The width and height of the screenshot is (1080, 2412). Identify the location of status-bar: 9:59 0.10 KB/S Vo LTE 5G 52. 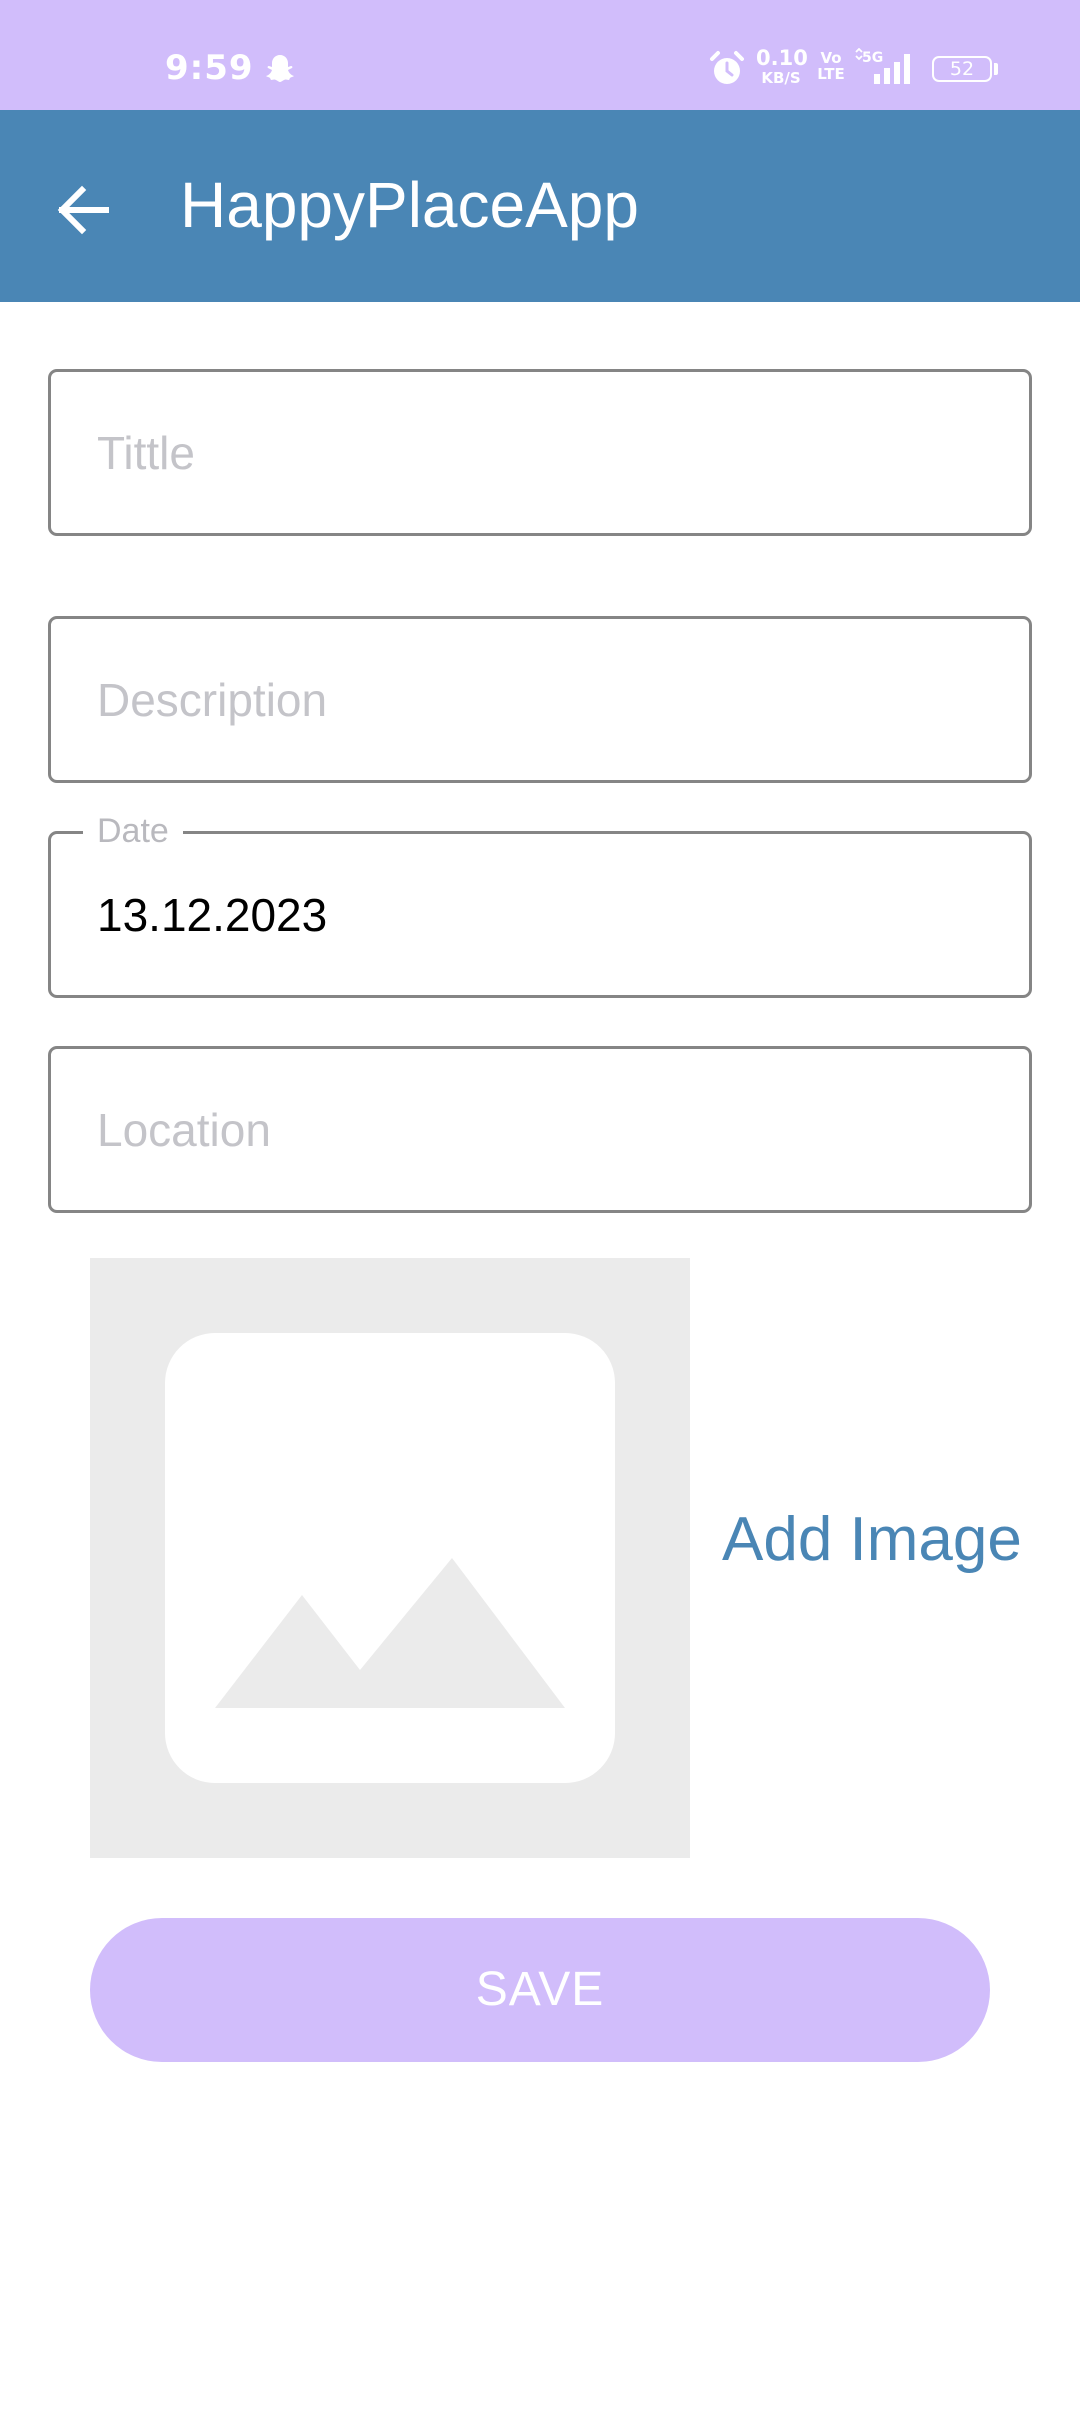
(540, 55).